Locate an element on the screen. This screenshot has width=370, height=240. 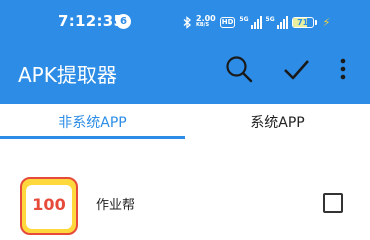
status-icons: 2.00 KB/S HD 5G 5G 71 ⚡ is located at coordinates (256, 22).